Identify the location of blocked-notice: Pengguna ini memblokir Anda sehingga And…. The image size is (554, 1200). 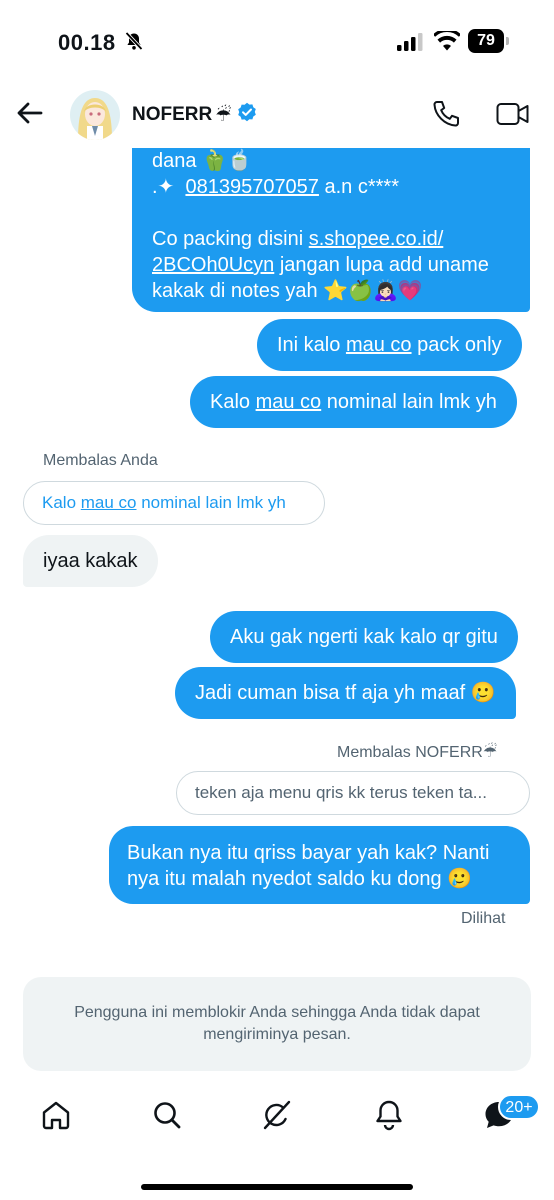
(277, 1024).